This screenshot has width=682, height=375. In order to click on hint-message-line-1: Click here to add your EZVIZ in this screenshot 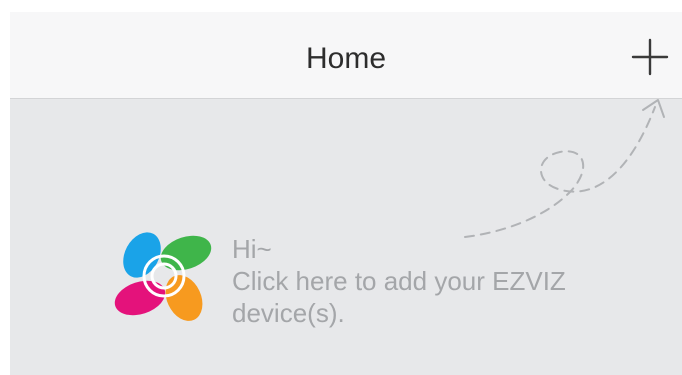, I will do `click(399, 281)`.